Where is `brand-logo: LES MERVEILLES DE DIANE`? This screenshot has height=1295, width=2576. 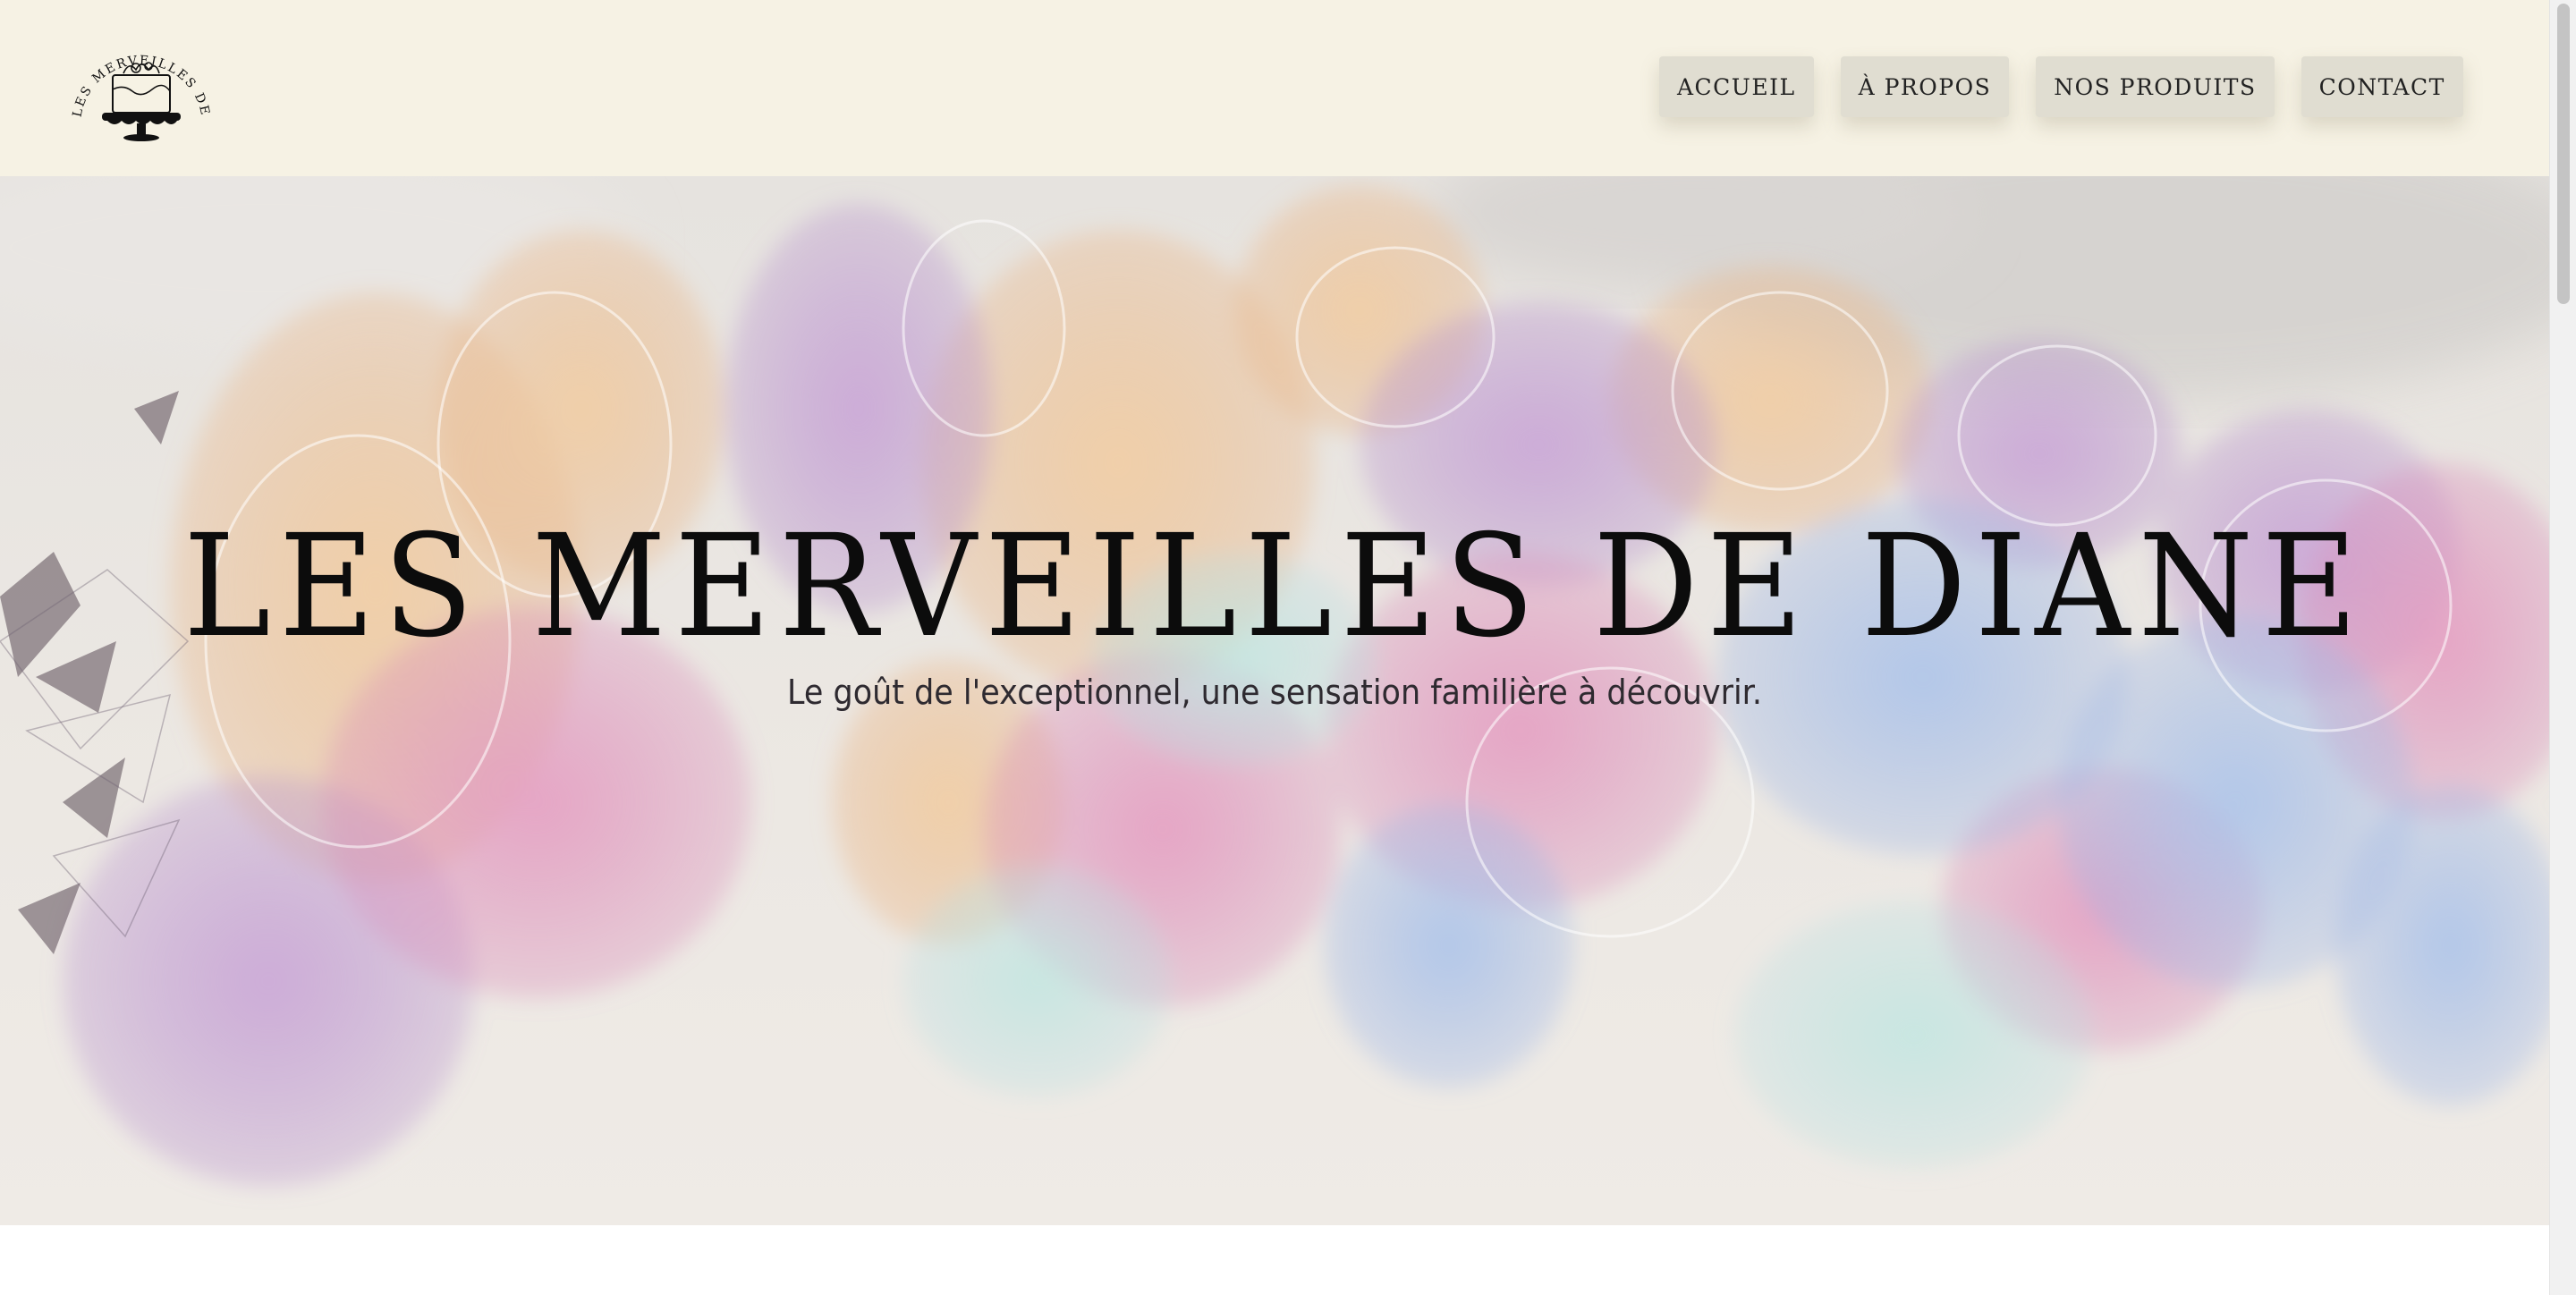 brand-logo: LES MERVEILLES DE DIANE is located at coordinates (138, 76).